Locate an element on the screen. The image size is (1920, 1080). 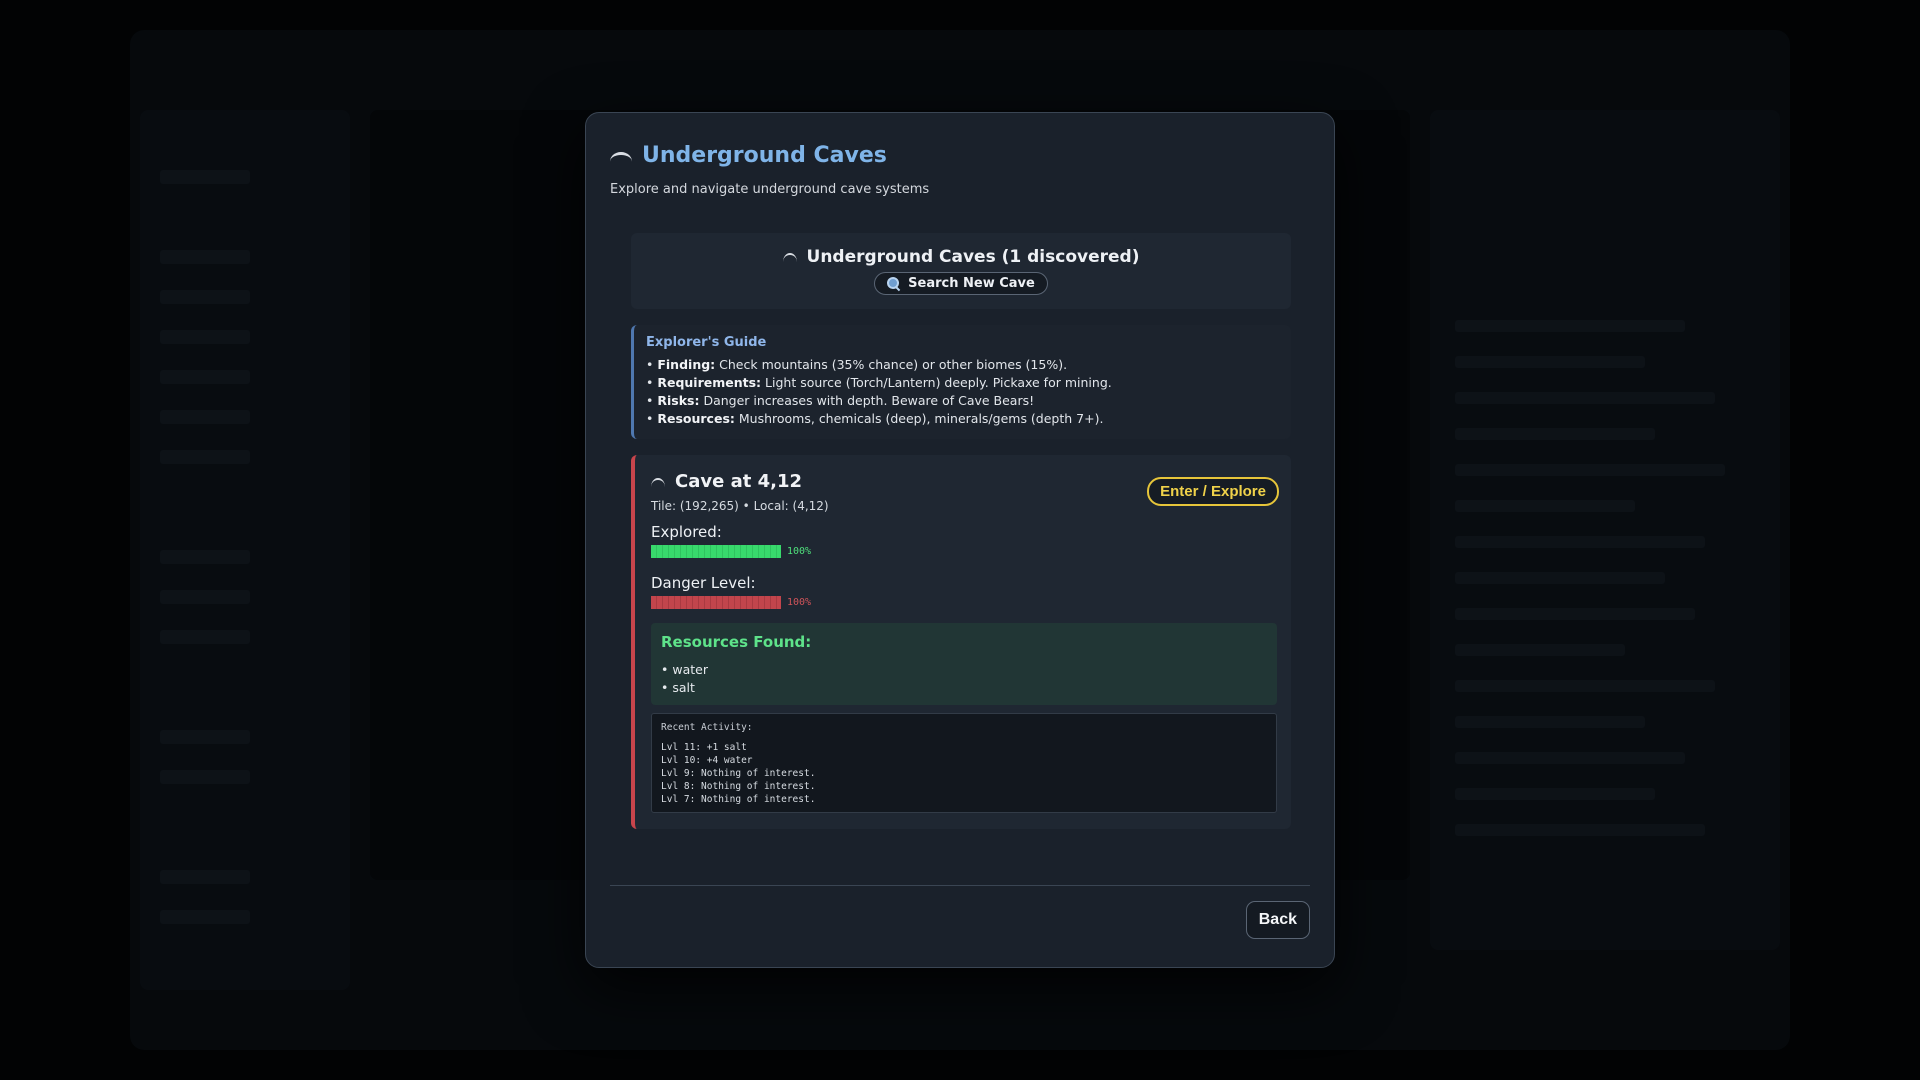
danger-level-fill is located at coordinates (716, 602).